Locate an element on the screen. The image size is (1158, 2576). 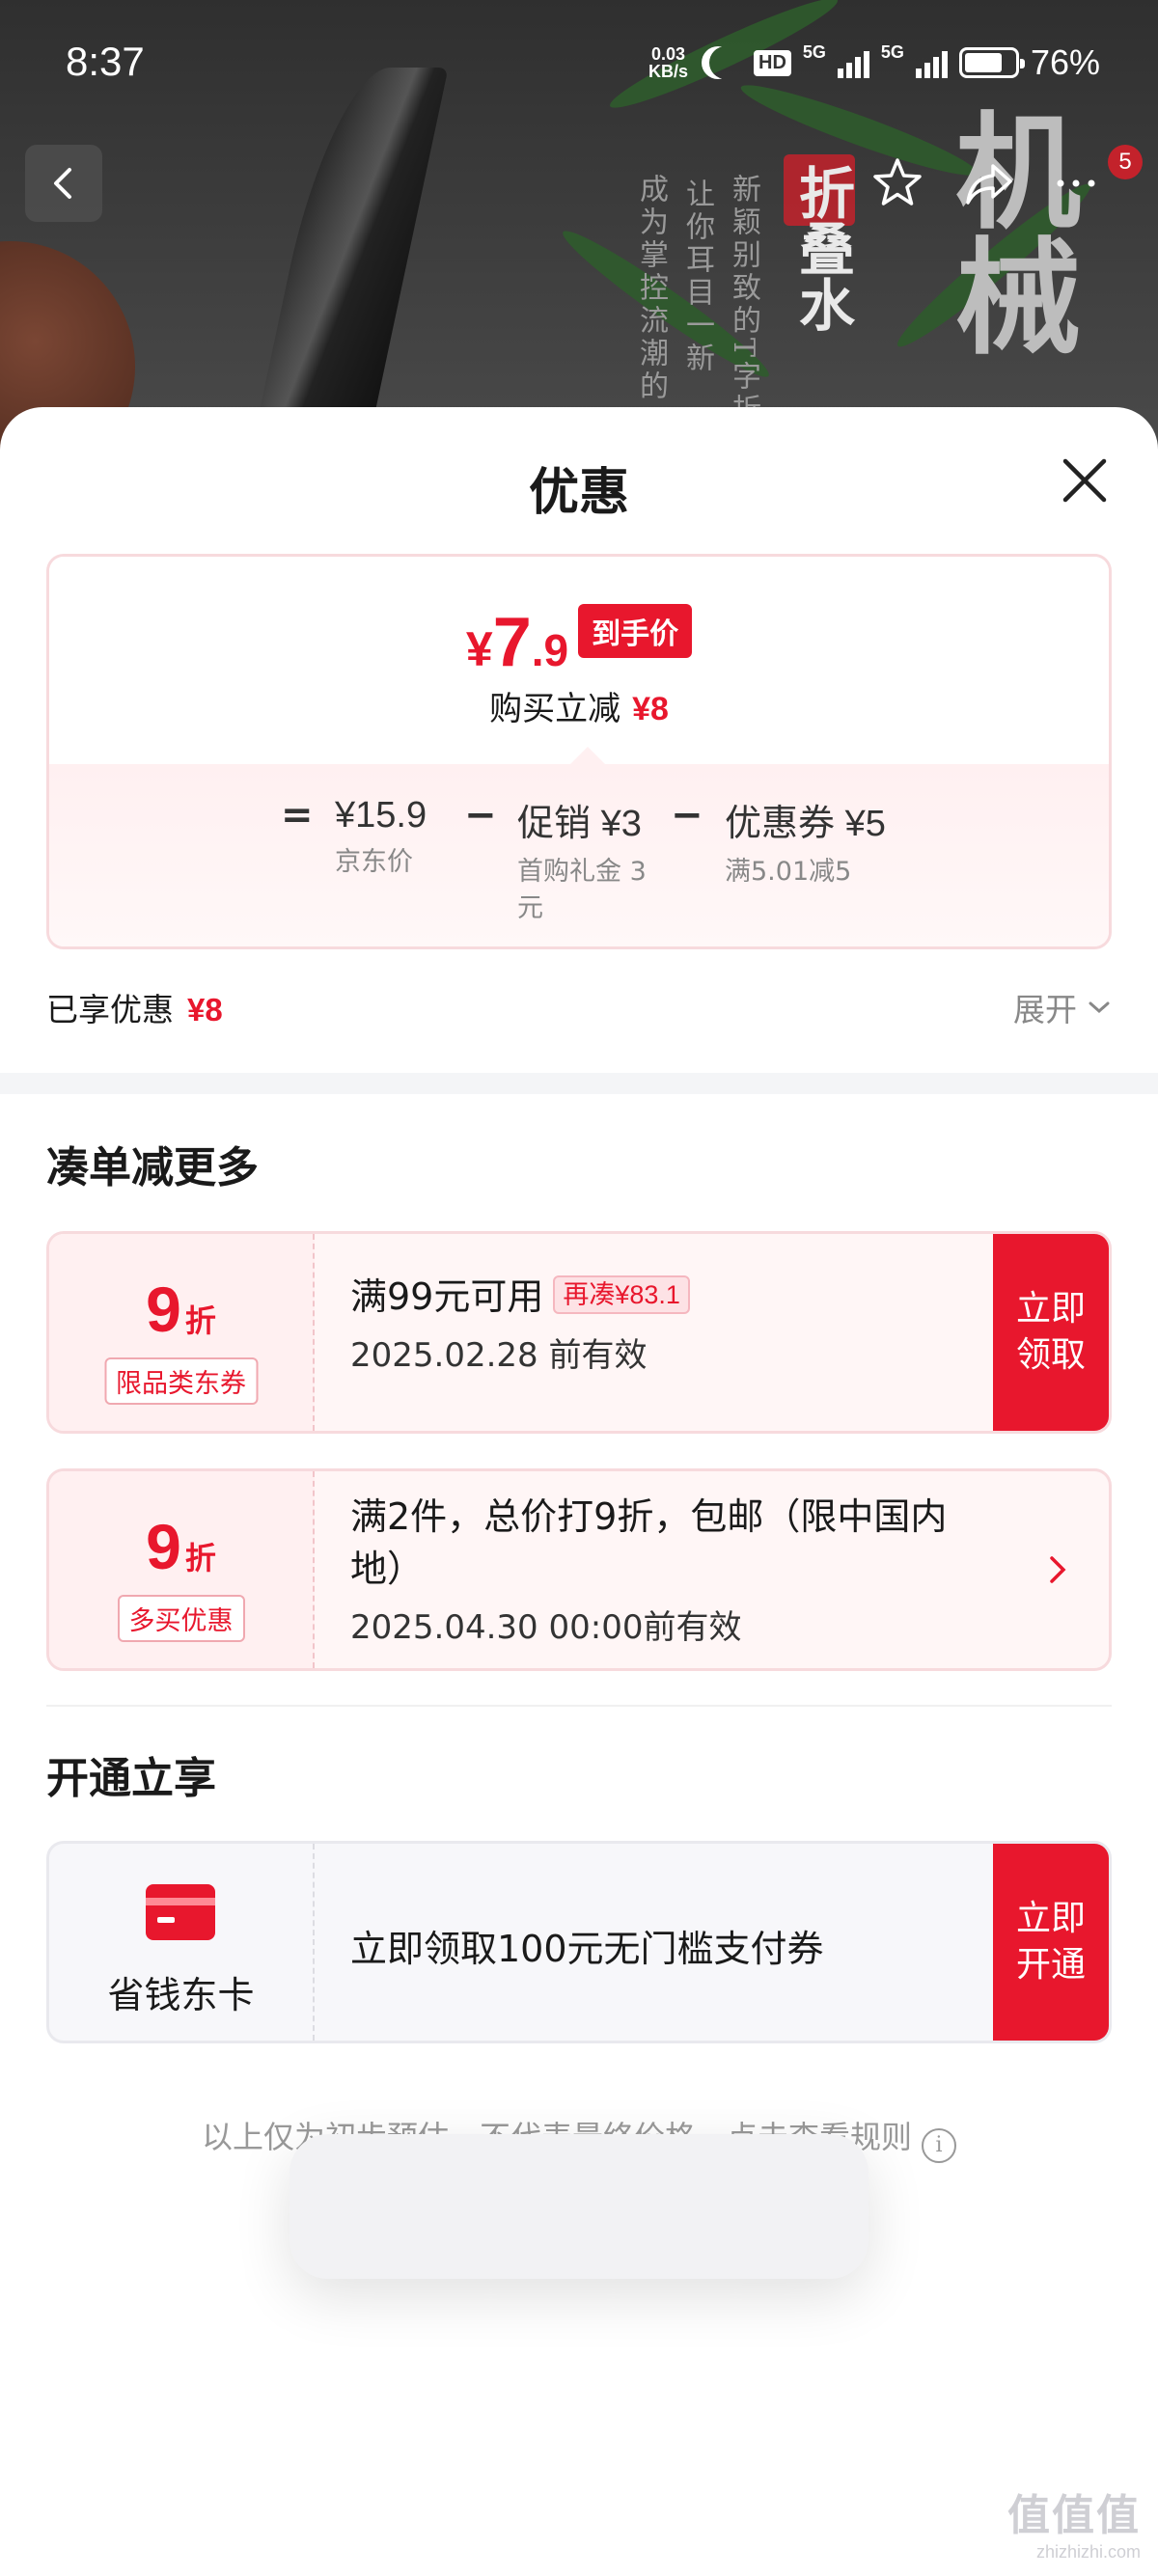
final-price-decimal: .9 is located at coordinates (550, 650).